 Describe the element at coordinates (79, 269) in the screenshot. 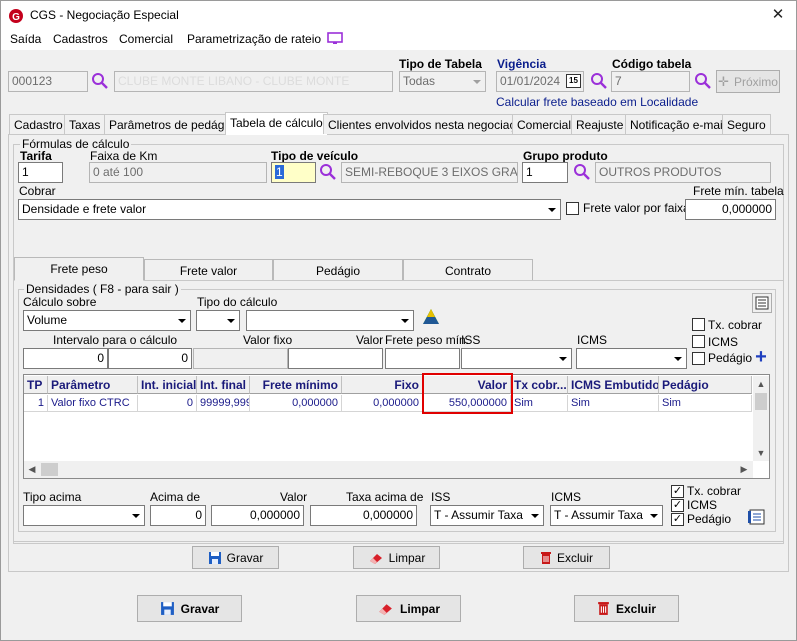

I see `inner-tab-frete-peso: Frete peso` at that location.